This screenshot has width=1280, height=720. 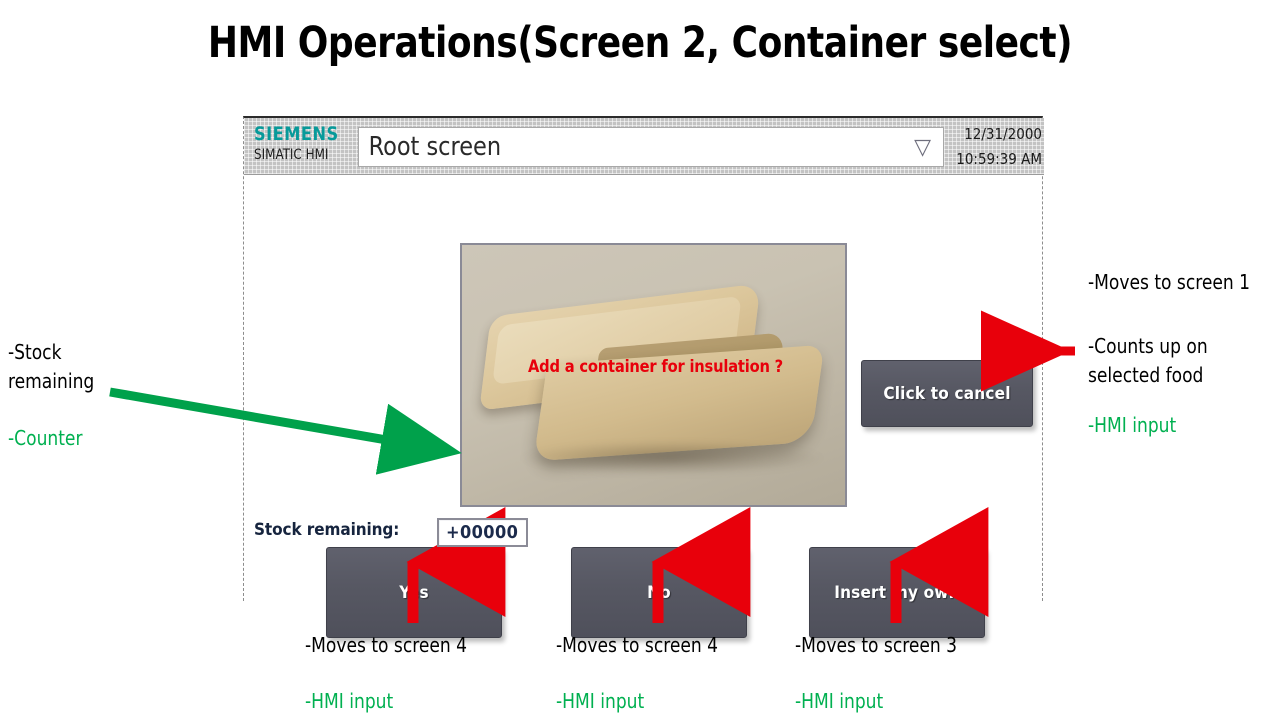 What do you see at coordinates (296, 134) in the screenshot?
I see `siemens-wordmark: SIEMENS` at bounding box center [296, 134].